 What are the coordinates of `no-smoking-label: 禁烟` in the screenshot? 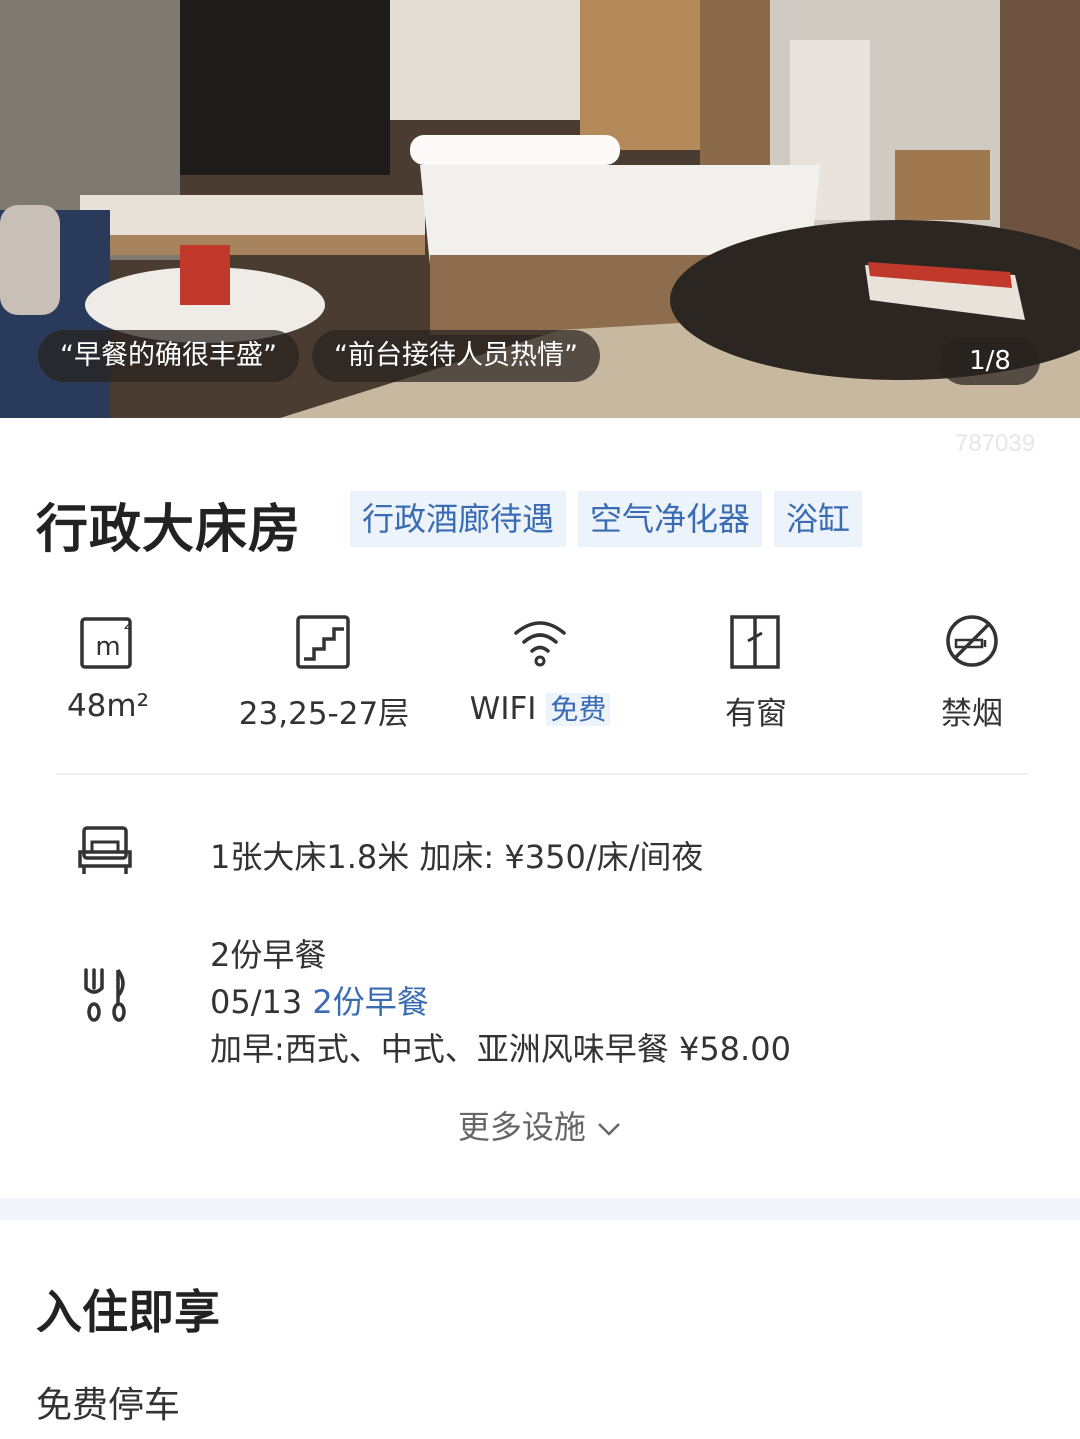 It's located at (972, 714).